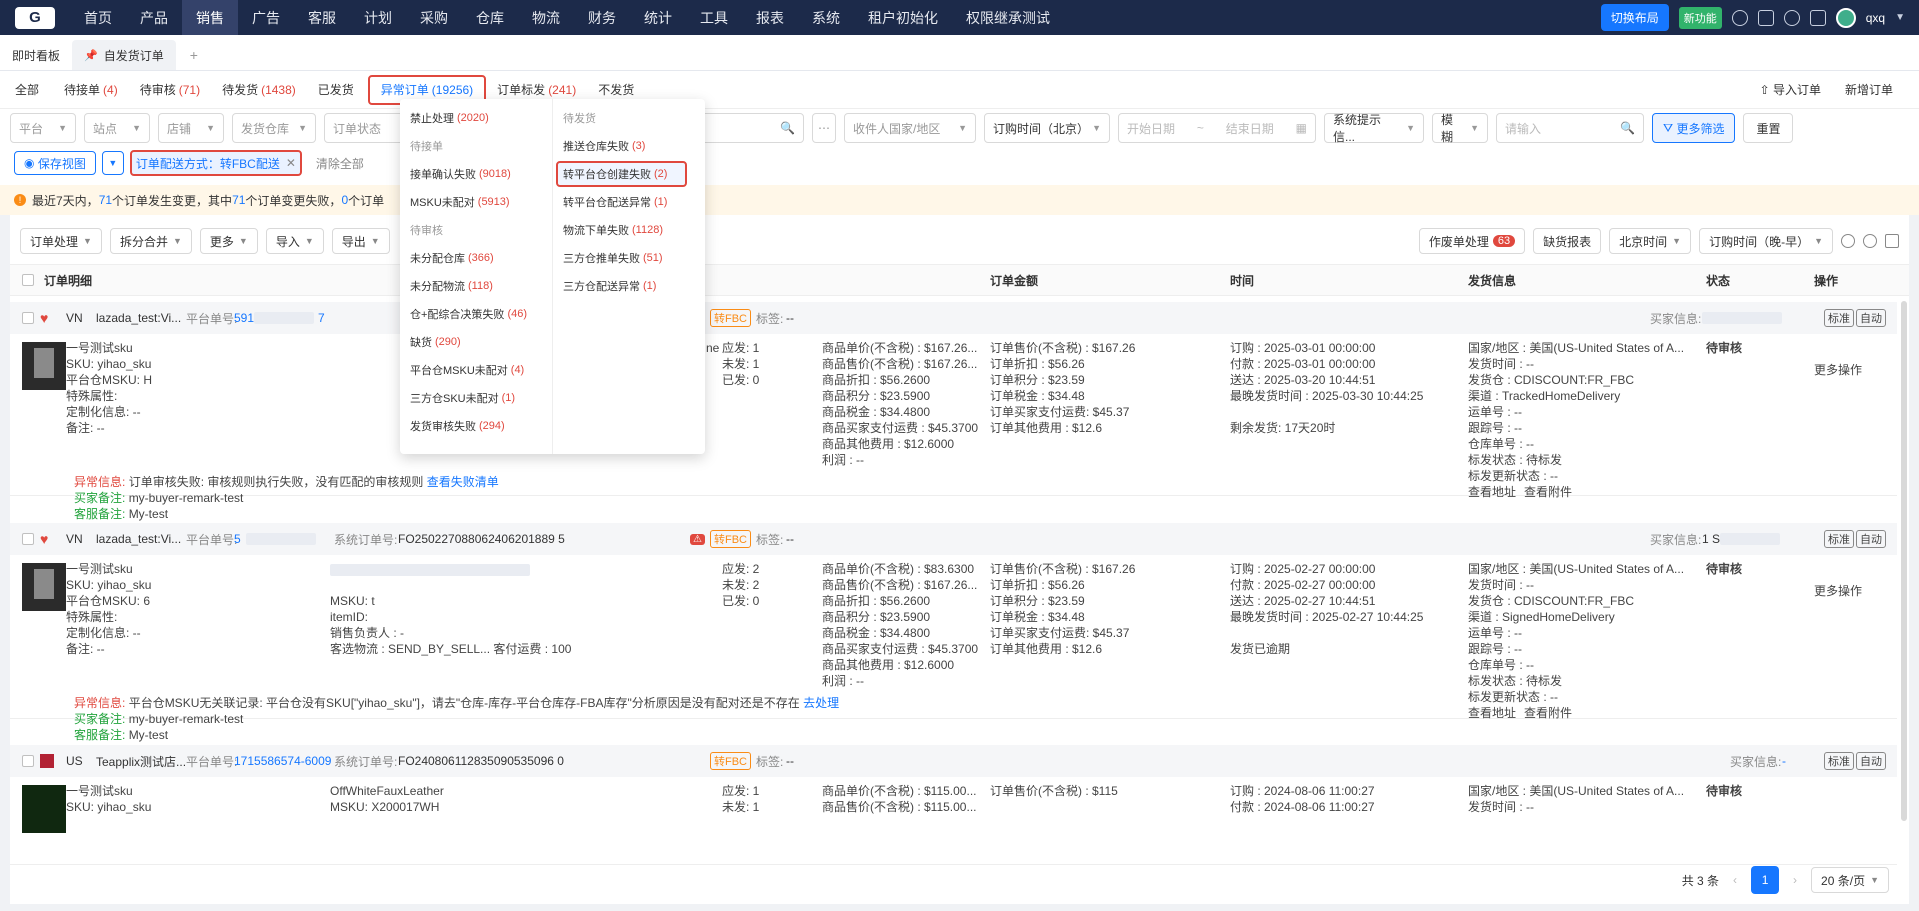 The height and width of the screenshot is (911, 1919). Describe the element at coordinates (1795, 880) in the screenshot. I see `next-page-icon: ›` at that location.